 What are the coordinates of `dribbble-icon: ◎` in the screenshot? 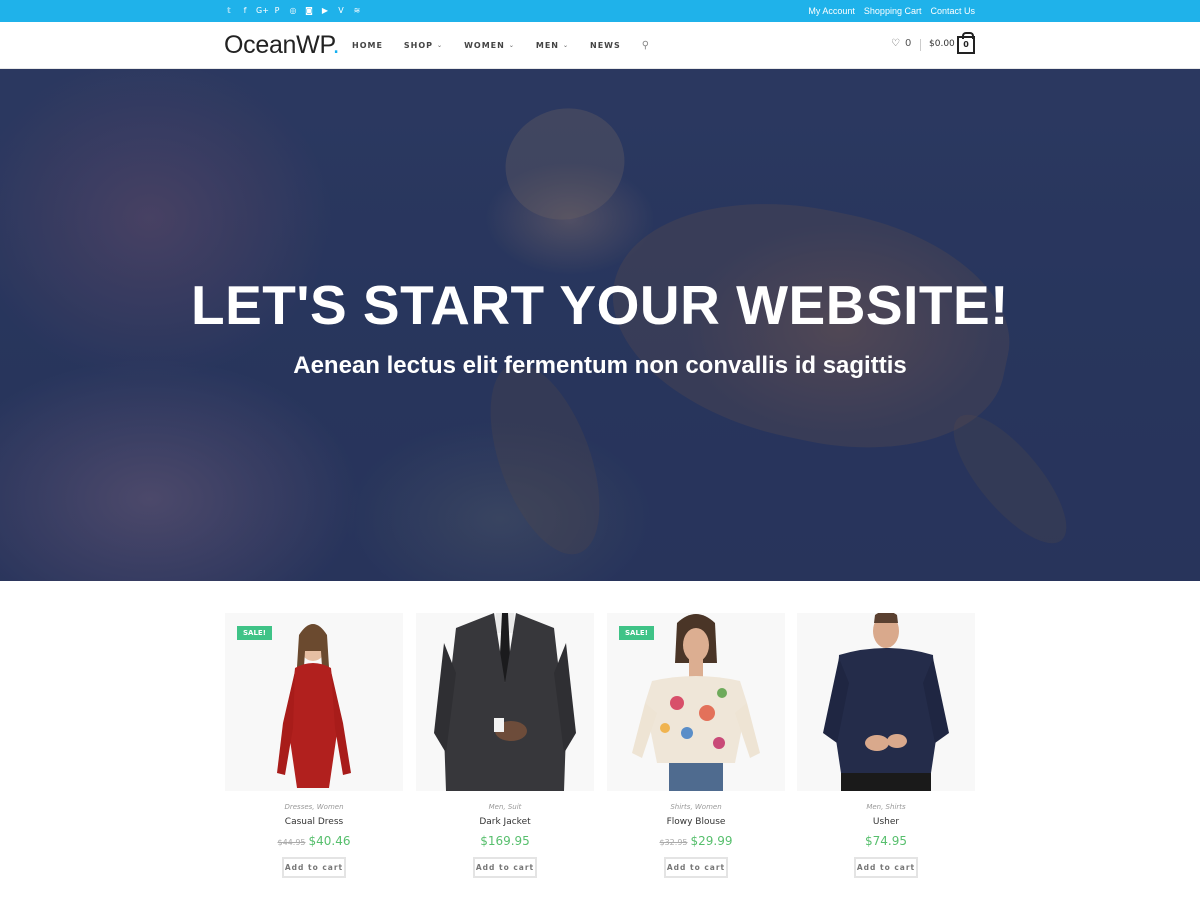 It's located at (293, 11).